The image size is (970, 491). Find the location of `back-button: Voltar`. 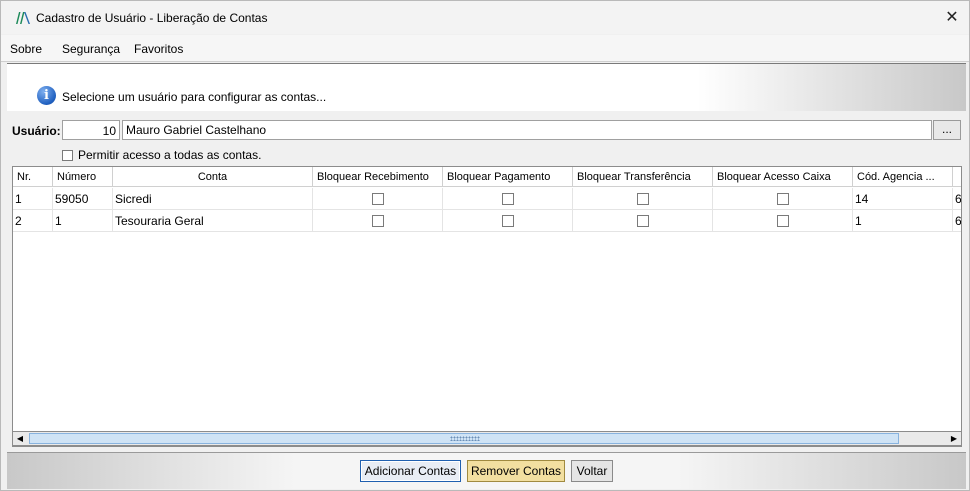

back-button: Voltar is located at coordinates (592, 471).